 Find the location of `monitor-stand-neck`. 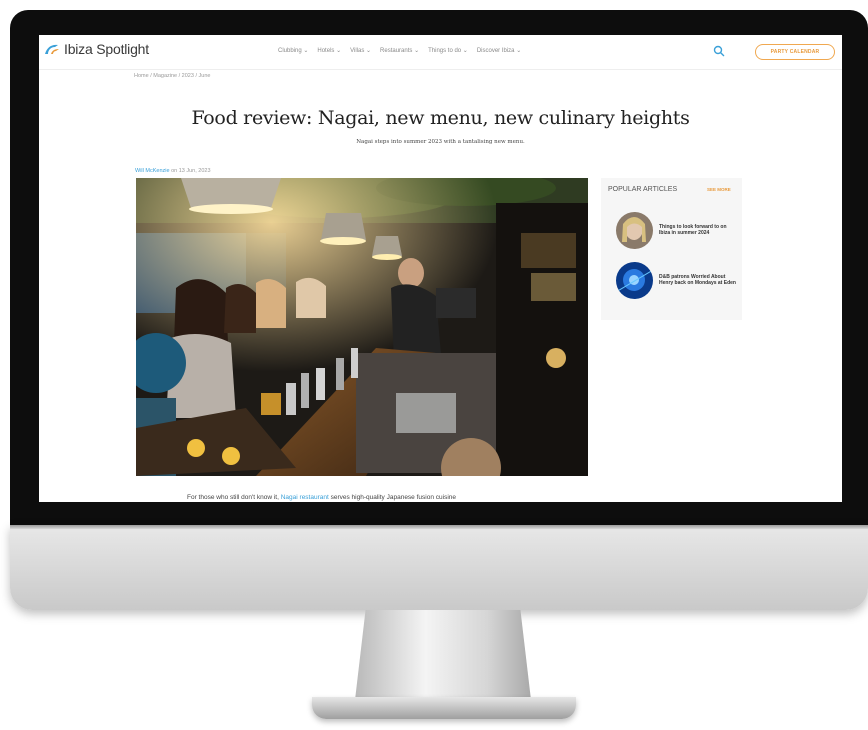

monitor-stand-neck is located at coordinates (443, 655).